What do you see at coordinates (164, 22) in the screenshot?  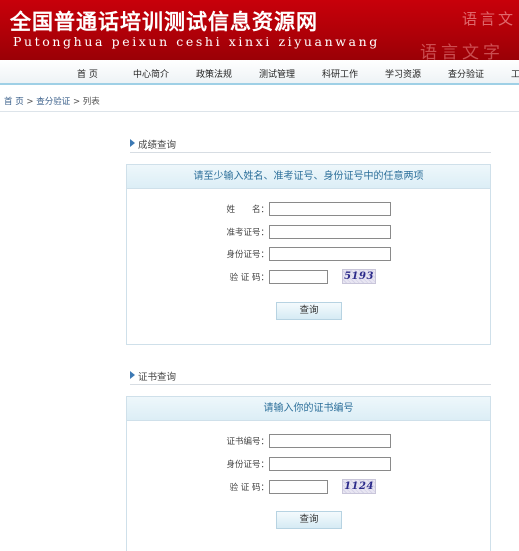 I see `site-title: 全国普通话培训测试信息资源网` at bounding box center [164, 22].